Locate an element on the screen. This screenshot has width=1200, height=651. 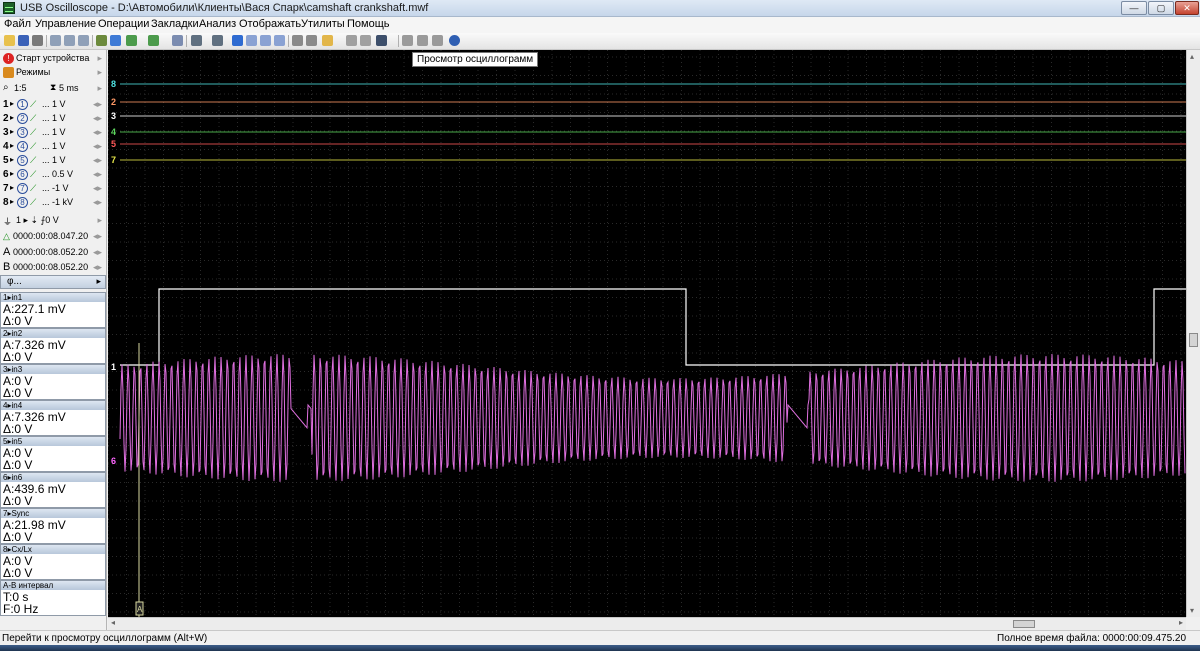
channel-row: 5 ▸ 5 ⟋ ... 1 V ◂▸ is located at coordinates (53, 161).